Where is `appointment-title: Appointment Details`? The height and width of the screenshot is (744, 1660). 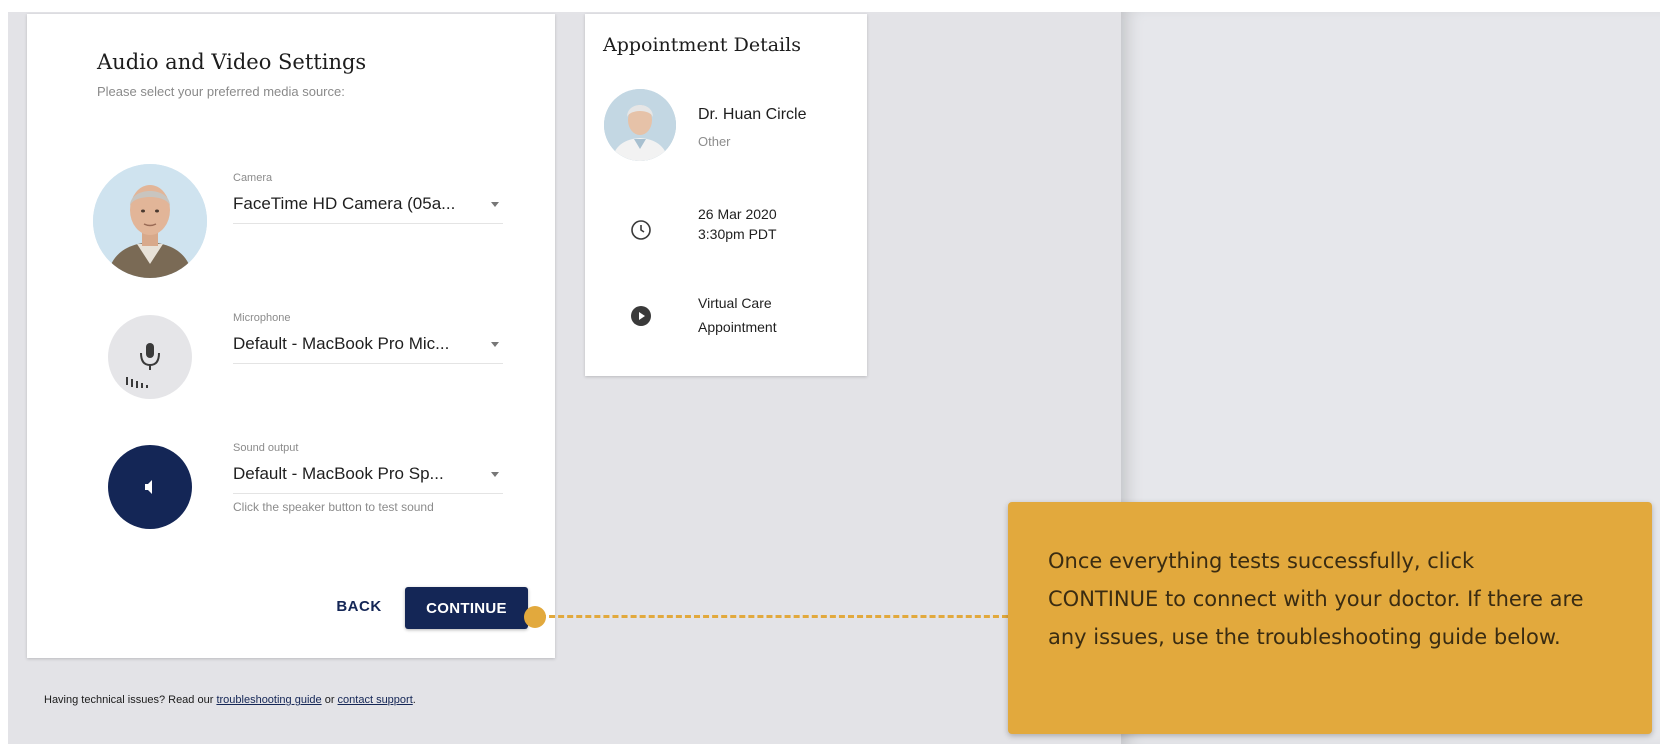
appointment-title: Appointment Details is located at coordinates (702, 45).